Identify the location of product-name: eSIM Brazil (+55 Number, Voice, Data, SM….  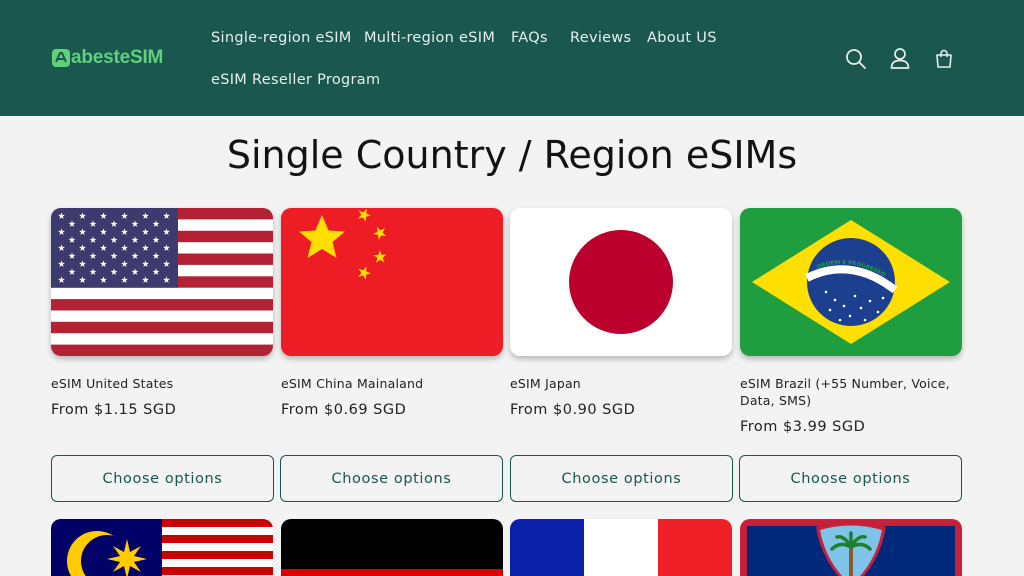
(851, 392).